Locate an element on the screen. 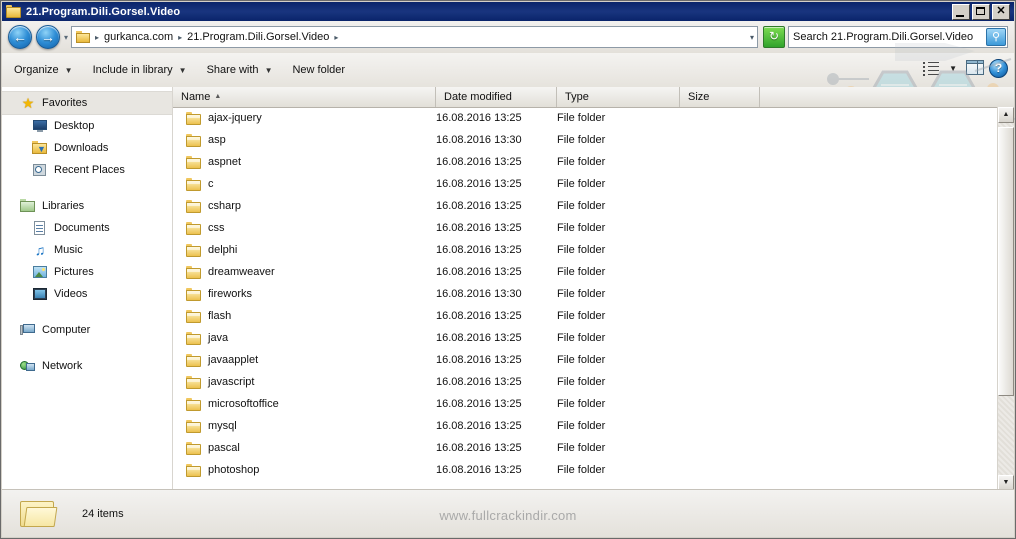  file-name-label: csharp is located at coordinates (225, 206).